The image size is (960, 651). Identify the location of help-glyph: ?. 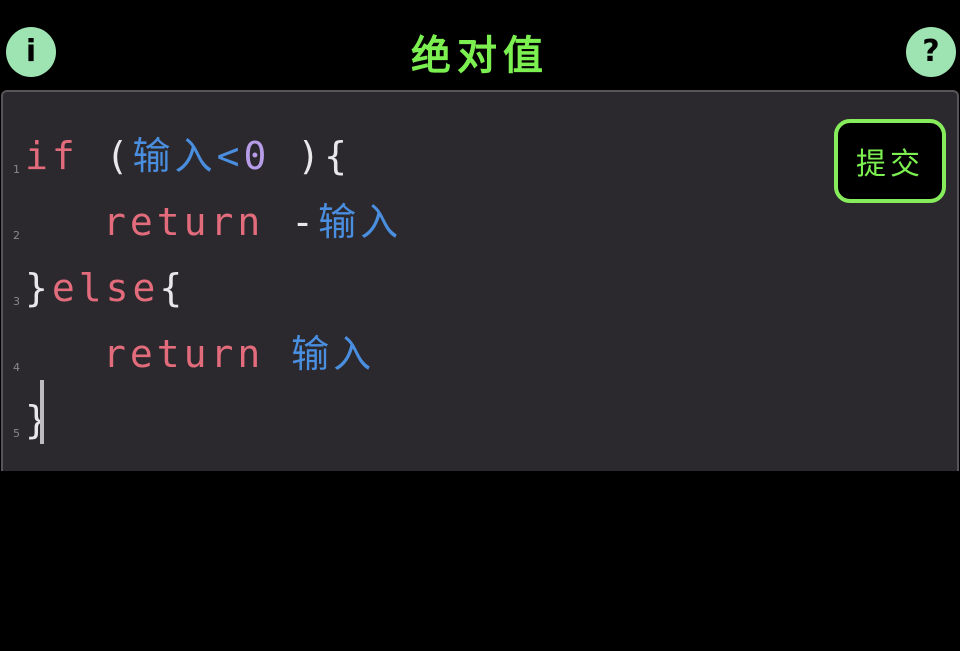
(931, 51).